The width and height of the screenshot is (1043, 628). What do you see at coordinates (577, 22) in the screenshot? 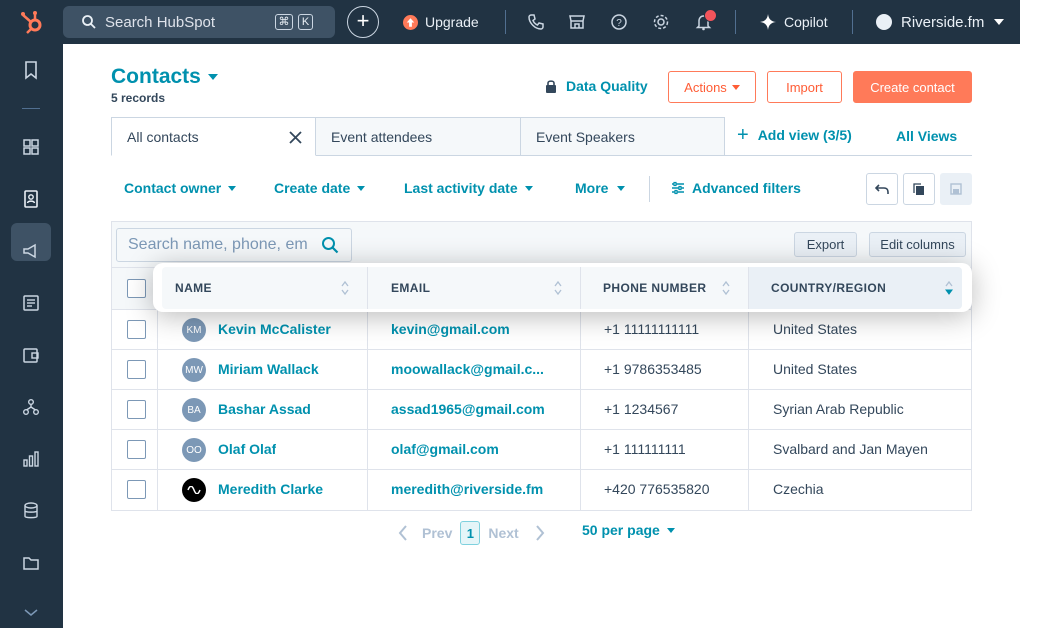
I see `marketplace-icon` at bounding box center [577, 22].